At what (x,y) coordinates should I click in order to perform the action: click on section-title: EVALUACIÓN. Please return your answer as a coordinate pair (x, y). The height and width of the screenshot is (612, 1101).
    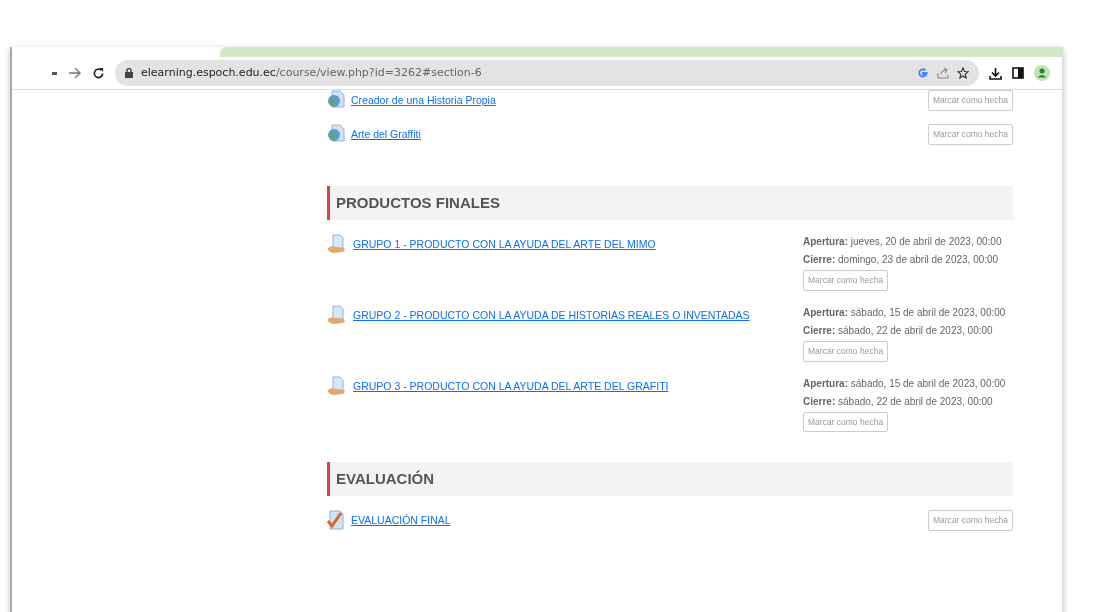
    Looking at the image, I should click on (385, 479).